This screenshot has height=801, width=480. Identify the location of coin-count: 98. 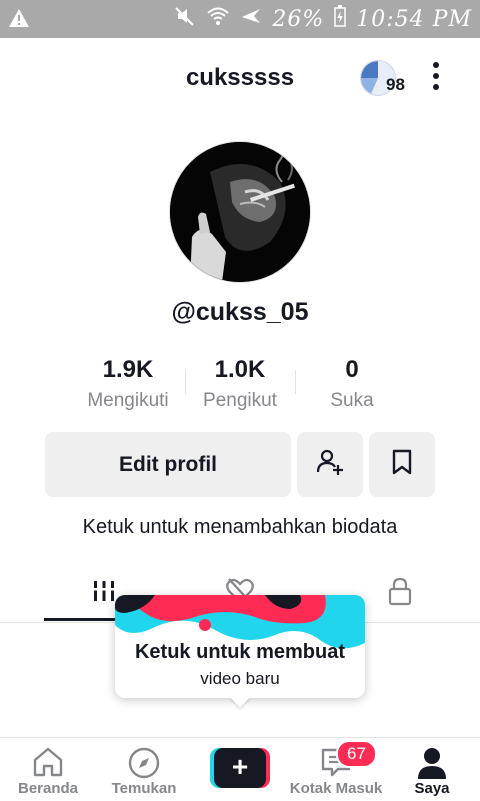
(395, 84).